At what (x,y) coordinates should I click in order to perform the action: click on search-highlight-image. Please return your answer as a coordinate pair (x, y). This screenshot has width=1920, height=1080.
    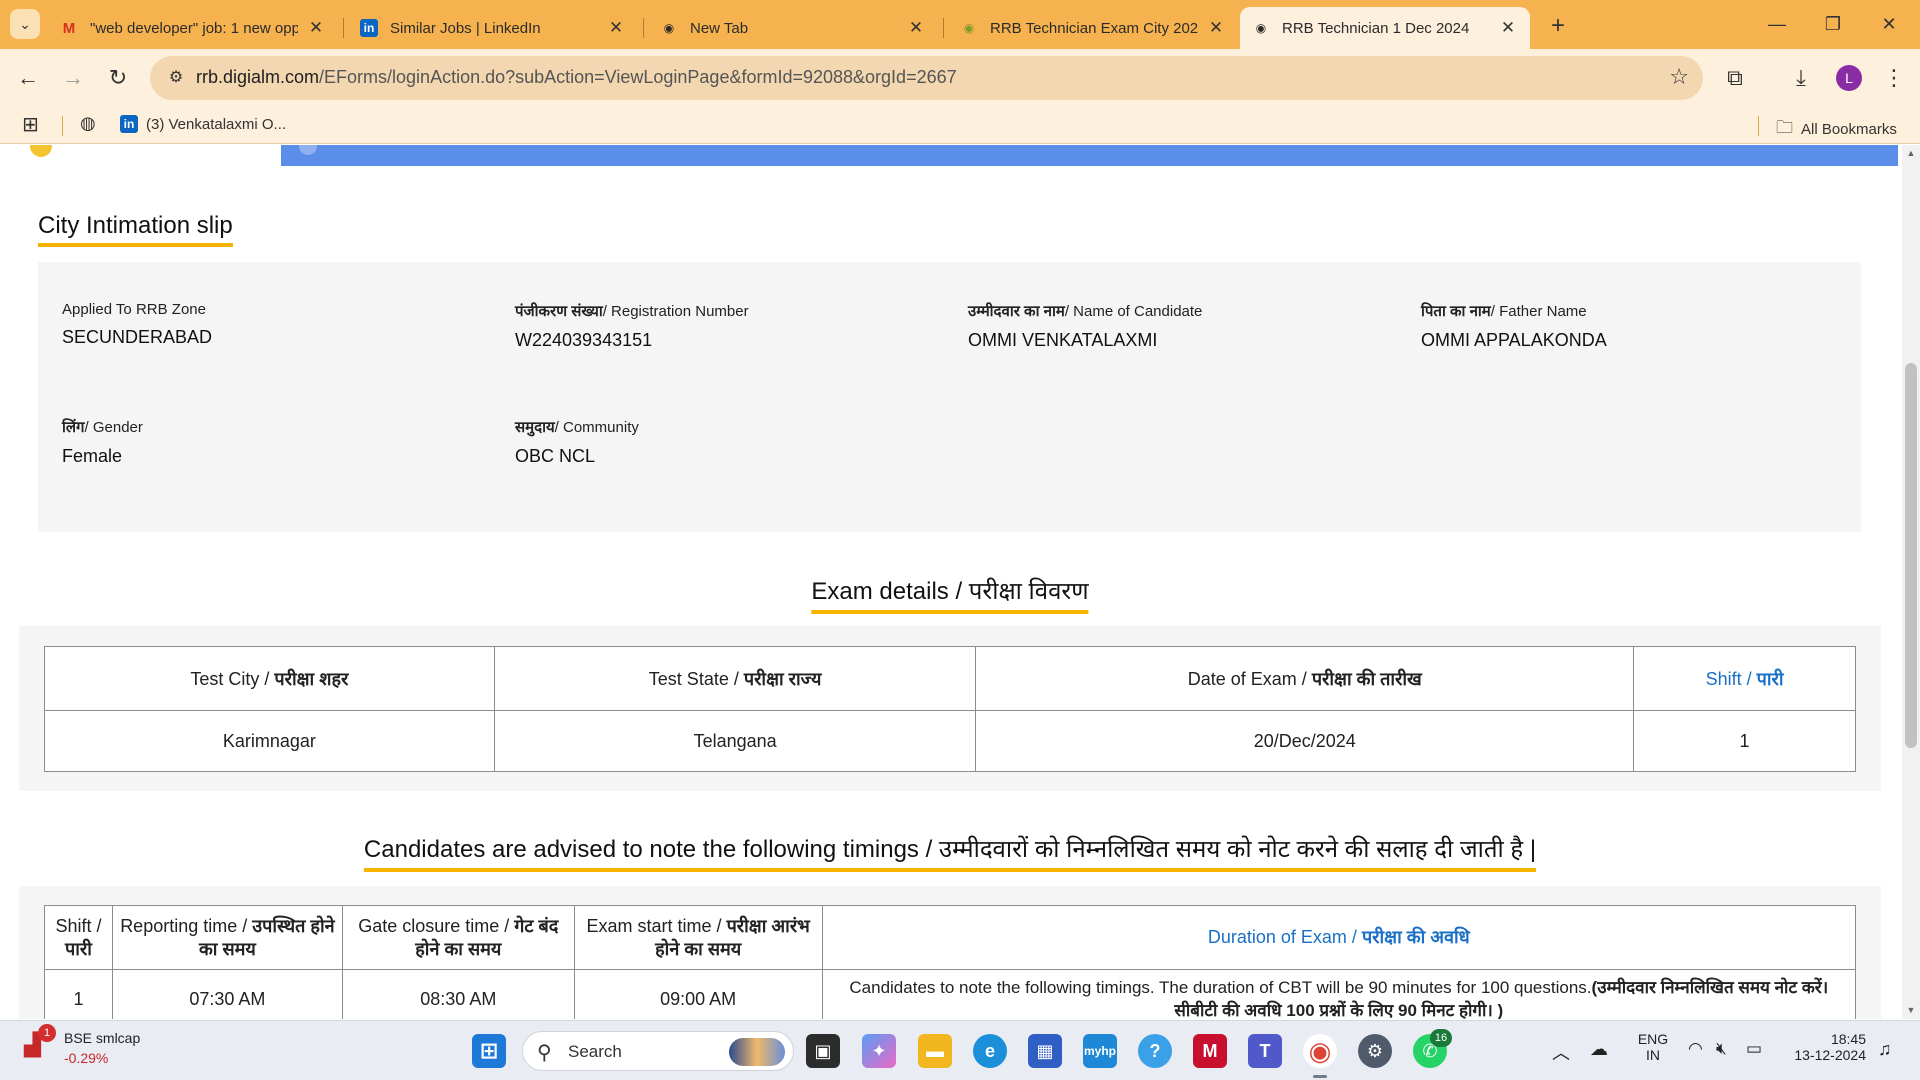
    Looking at the image, I should click on (757, 1052).